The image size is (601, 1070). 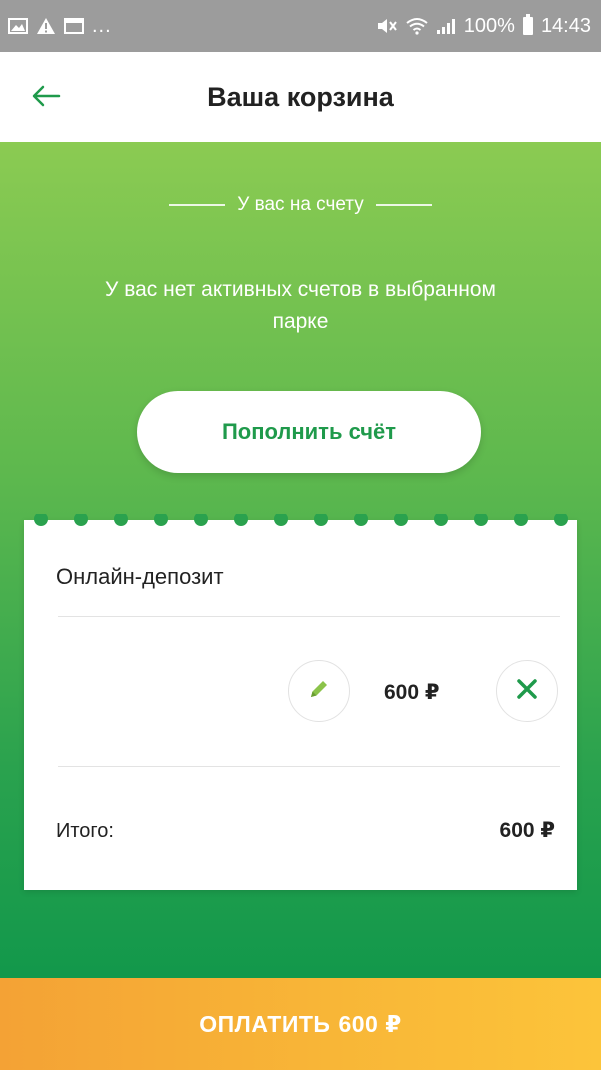 I want to click on status-right: 100% 14:43, so click(x=483, y=26).